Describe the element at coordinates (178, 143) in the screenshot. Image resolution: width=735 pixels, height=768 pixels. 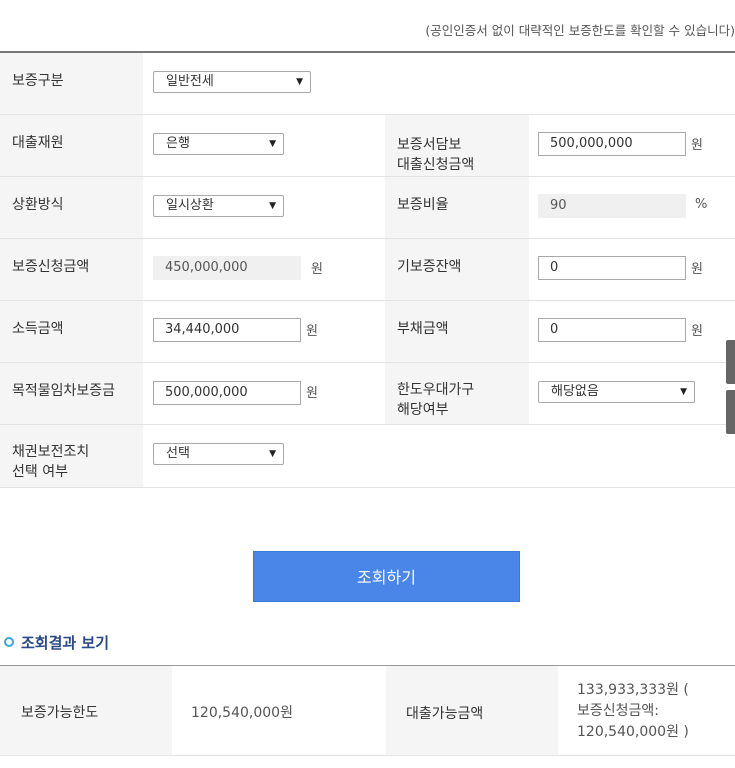
I see `loan-source-value: 은행` at that location.